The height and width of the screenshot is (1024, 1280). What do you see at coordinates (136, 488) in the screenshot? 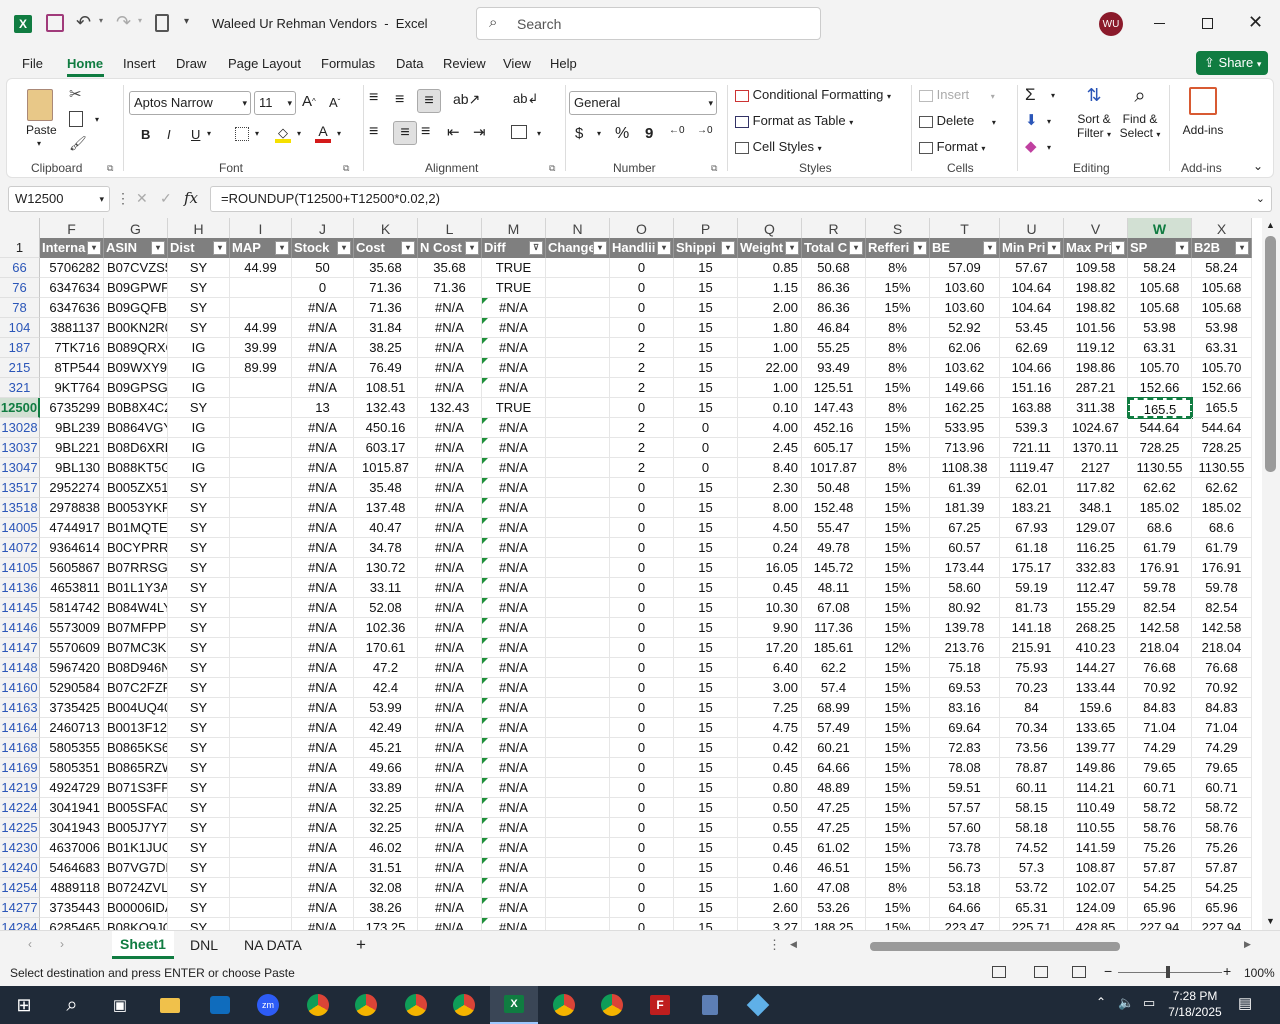
I see `table-cell: B005ZX51` at bounding box center [136, 488].